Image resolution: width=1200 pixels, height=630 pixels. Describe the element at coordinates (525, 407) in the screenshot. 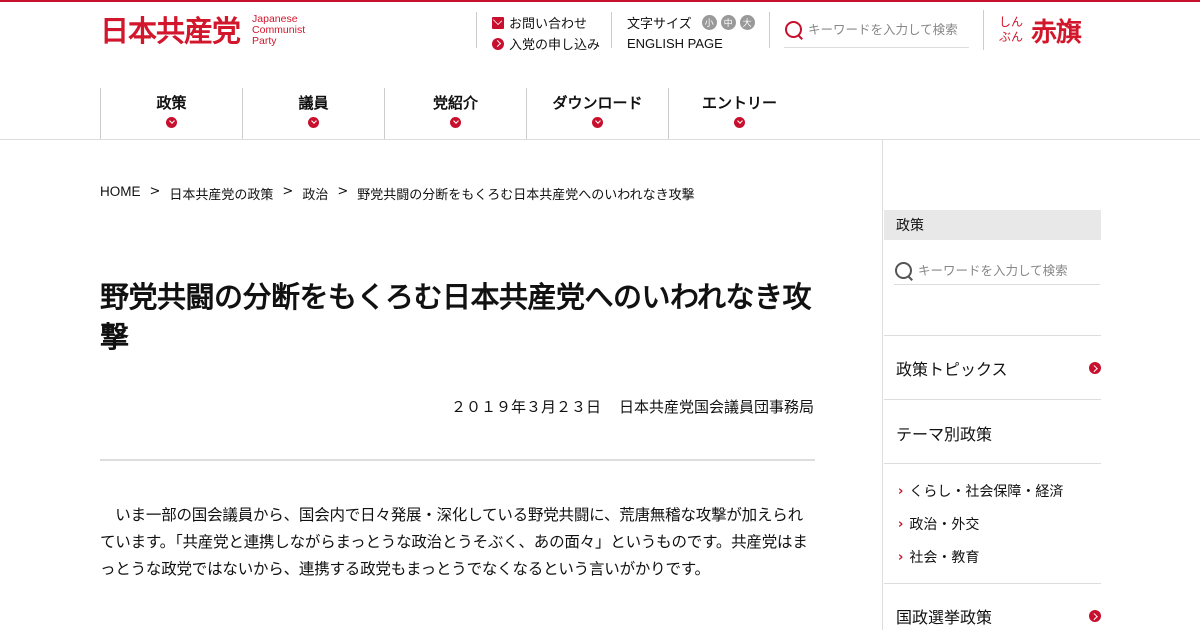

I see `article-date: ２０１９年３月２３日` at that location.